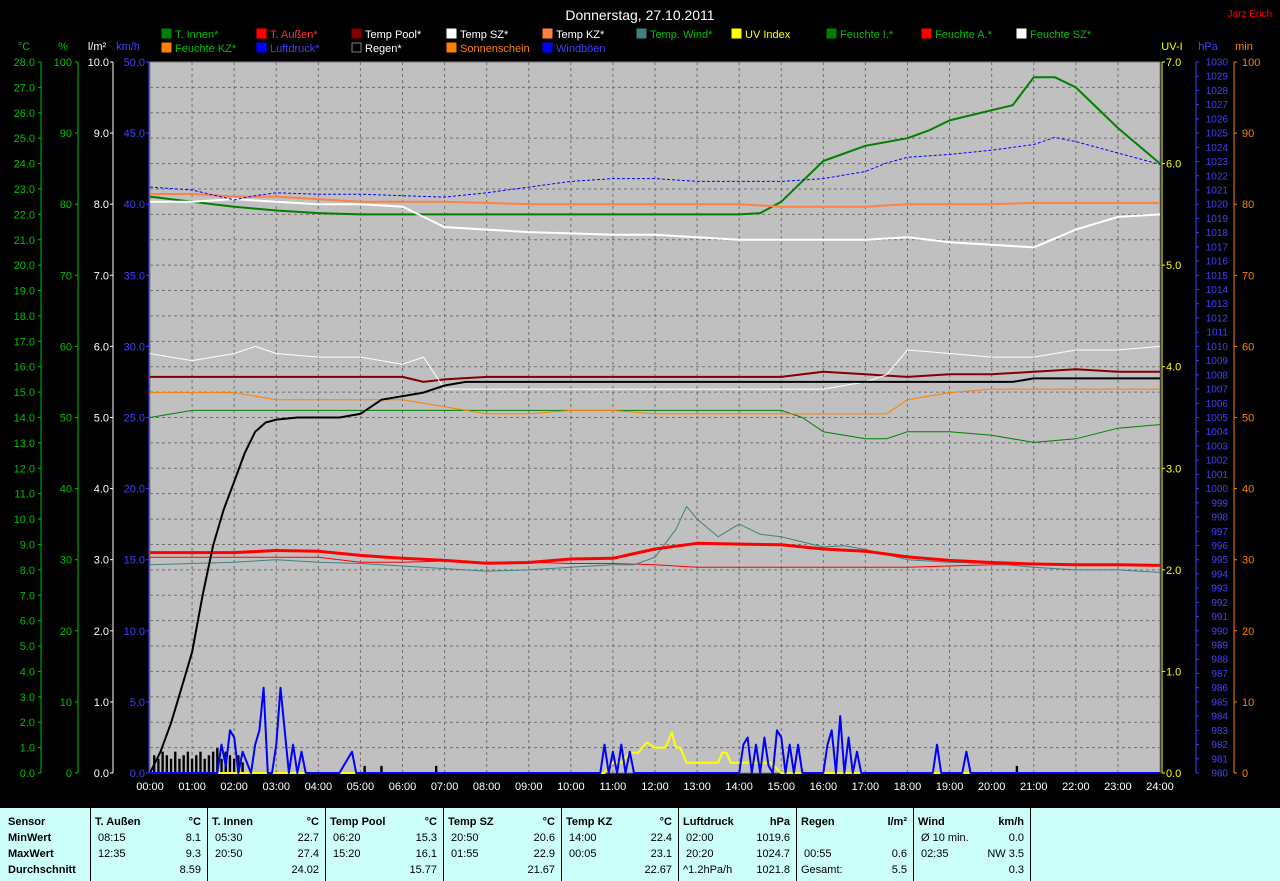 The image size is (1280, 881). What do you see at coordinates (1217, 418) in the screenshot?
I see `axis-tick-label: 1005` at bounding box center [1217, 418].